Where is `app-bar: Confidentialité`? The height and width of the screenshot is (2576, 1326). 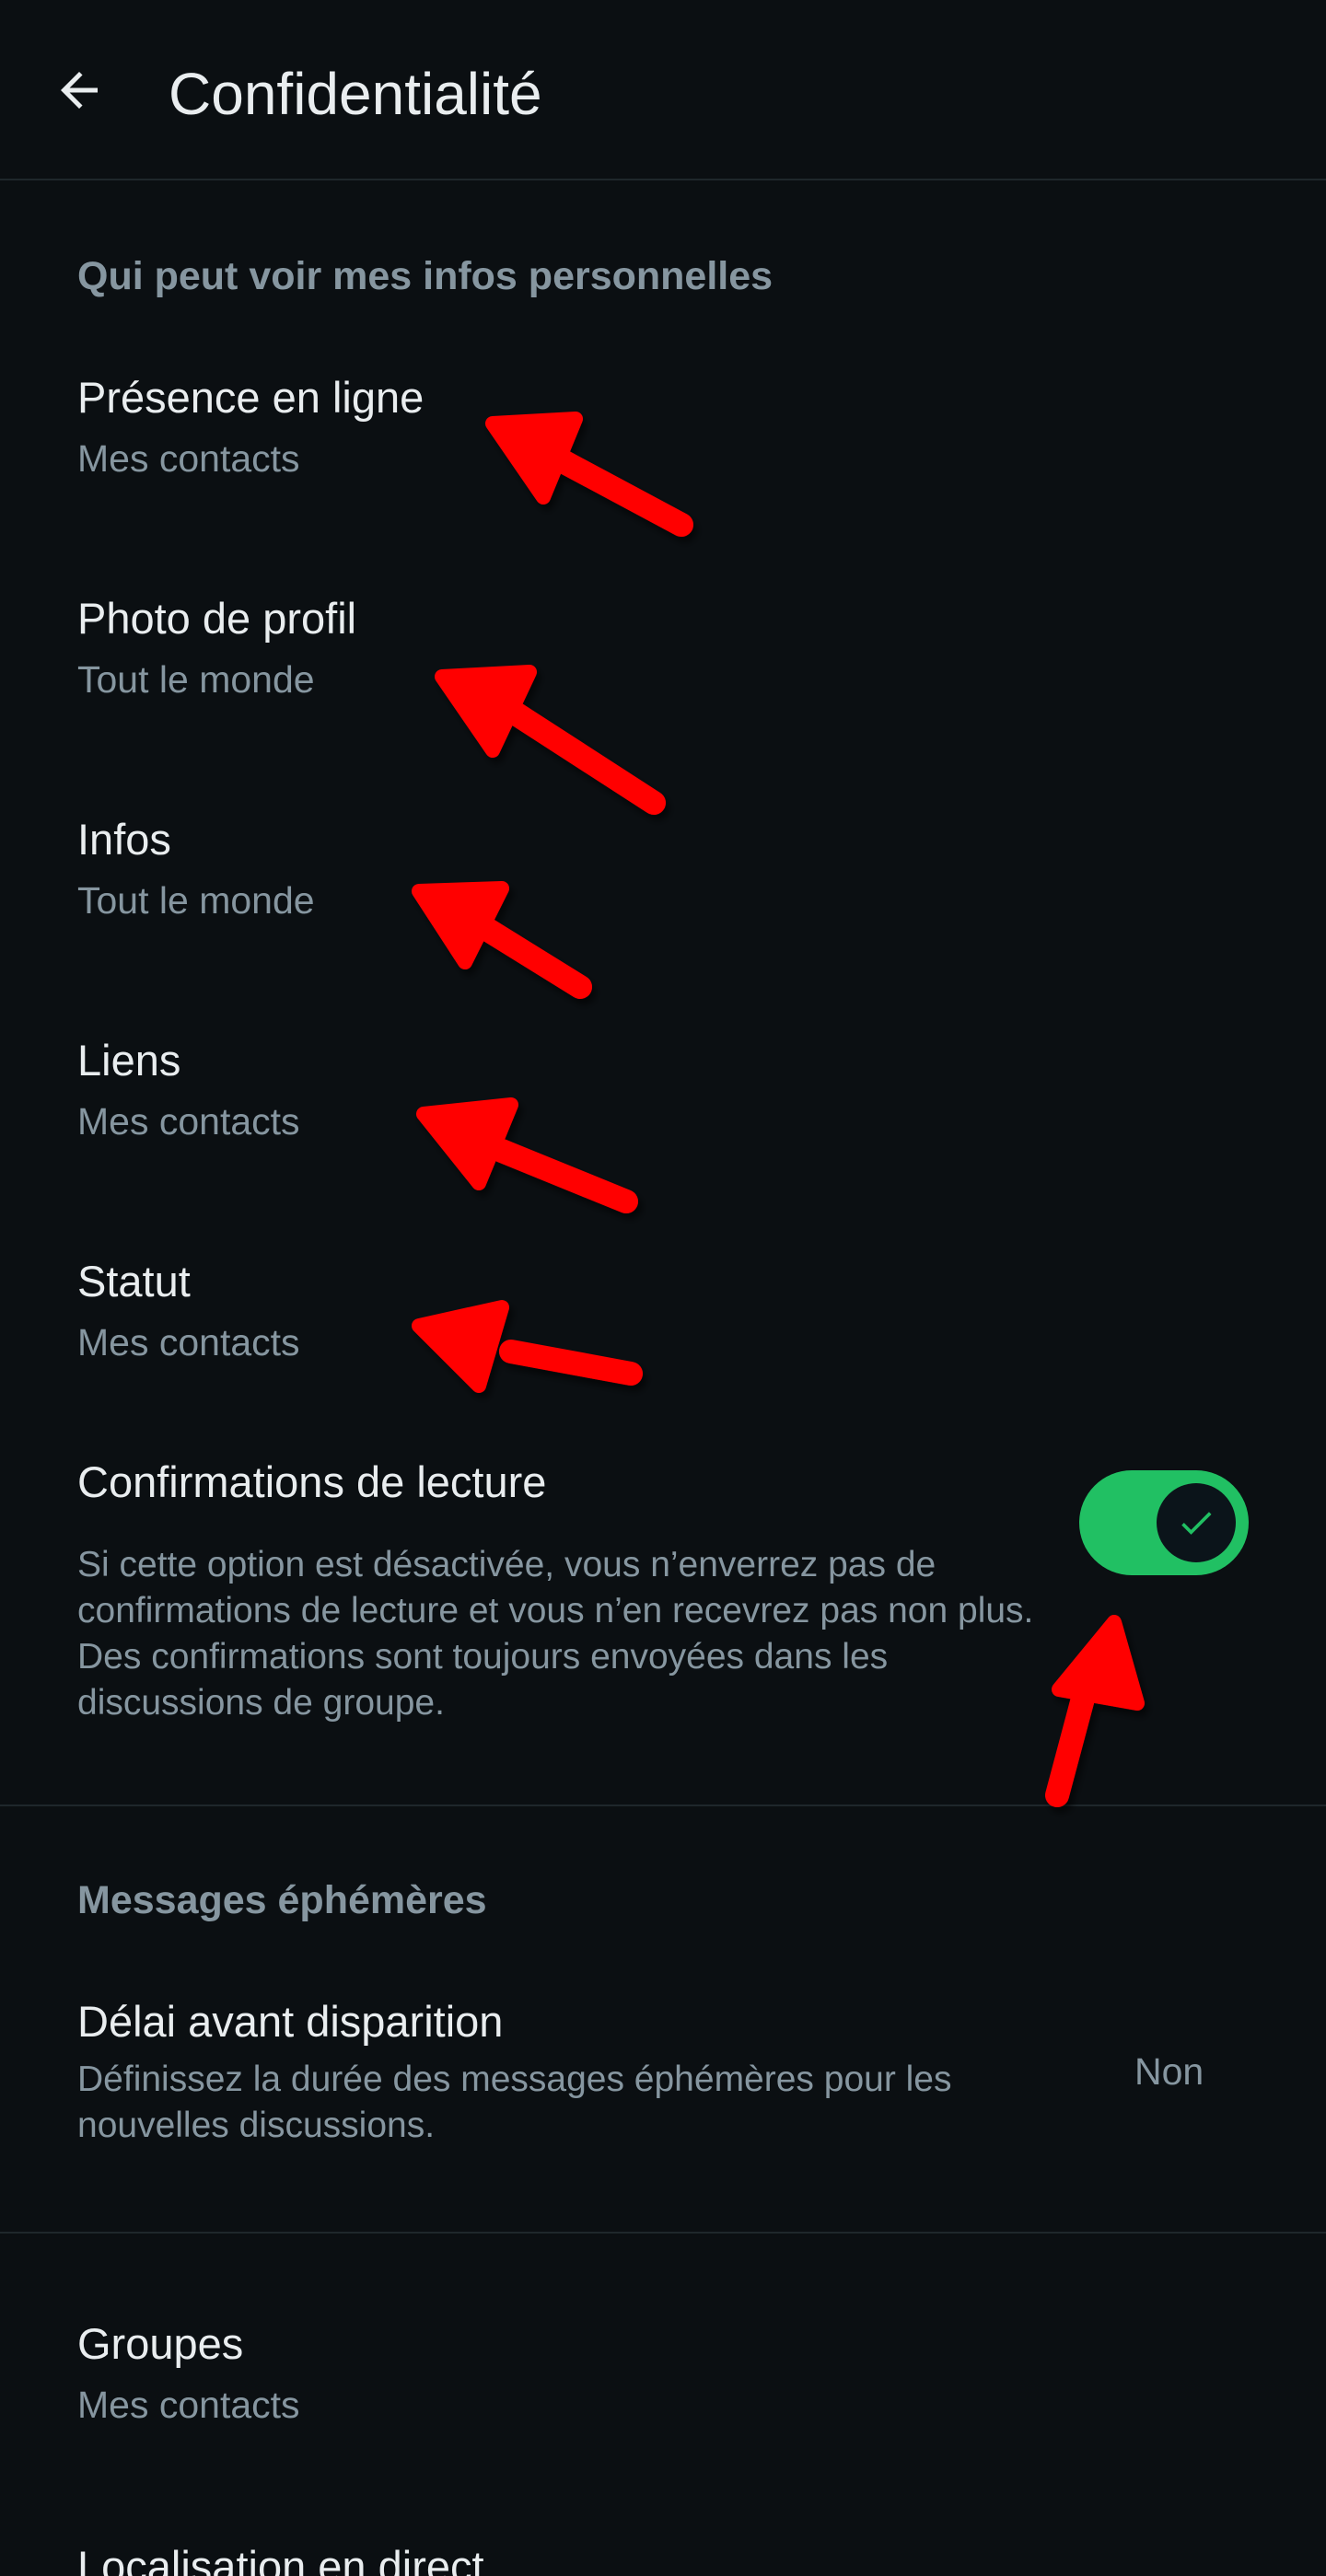 app-bar: Confidentialité is located at coordinates (663, 90).